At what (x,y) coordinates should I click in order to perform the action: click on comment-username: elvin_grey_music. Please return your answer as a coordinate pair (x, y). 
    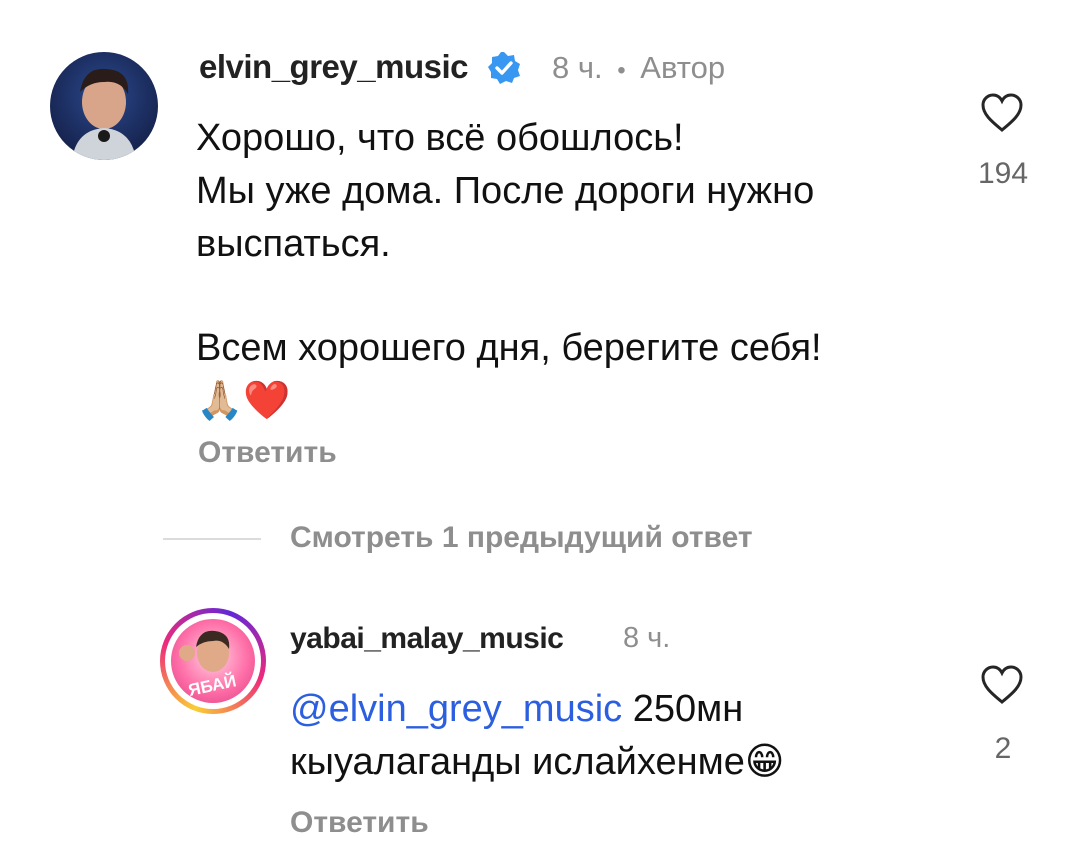
    Looking at the image, I should click on (334, 67).